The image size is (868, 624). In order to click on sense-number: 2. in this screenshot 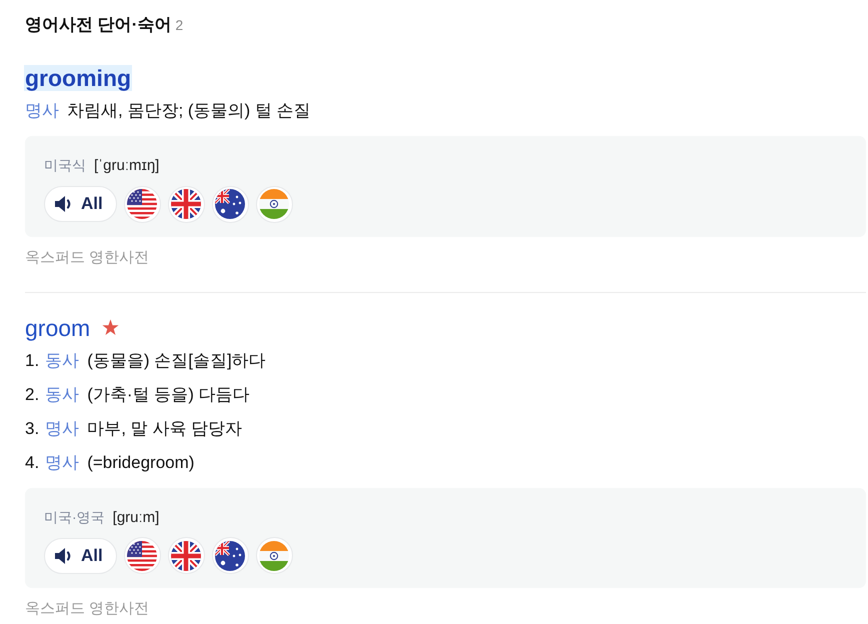, I will do `click(32, 395)`.